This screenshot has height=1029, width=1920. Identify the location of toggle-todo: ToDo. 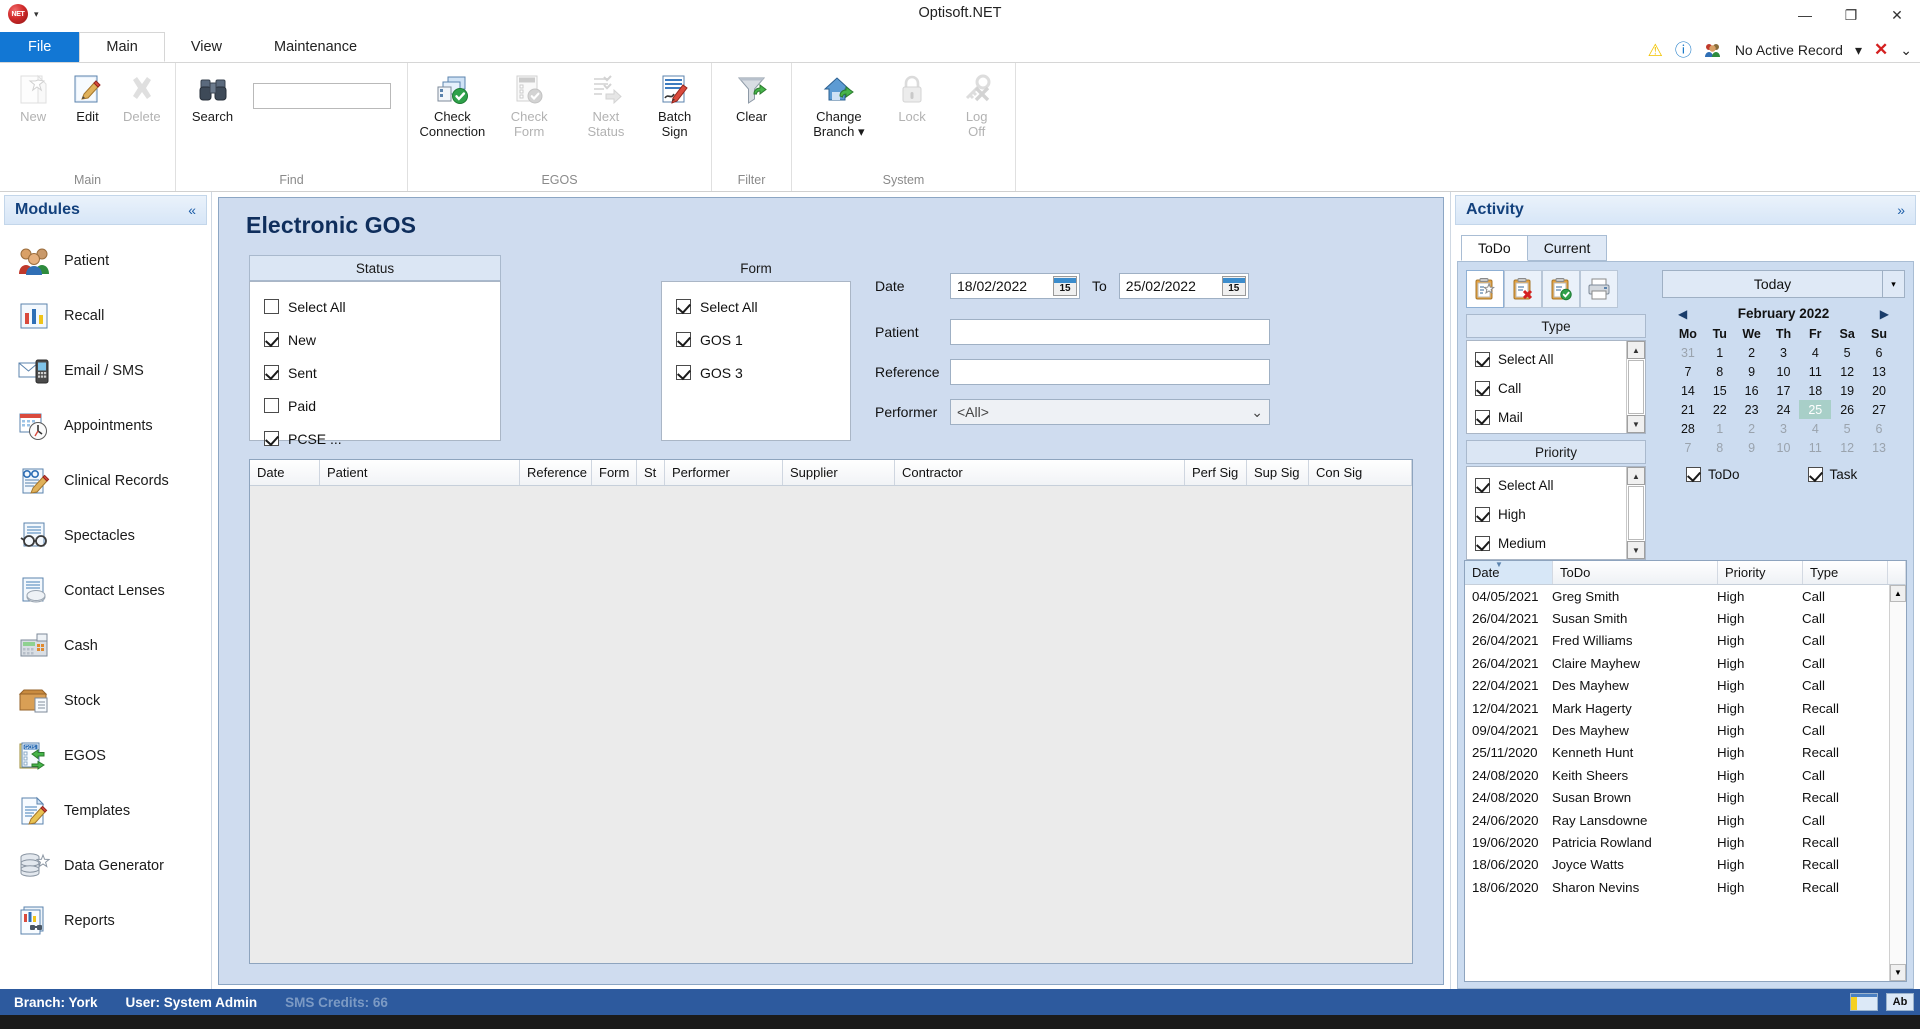
(1713, 474).